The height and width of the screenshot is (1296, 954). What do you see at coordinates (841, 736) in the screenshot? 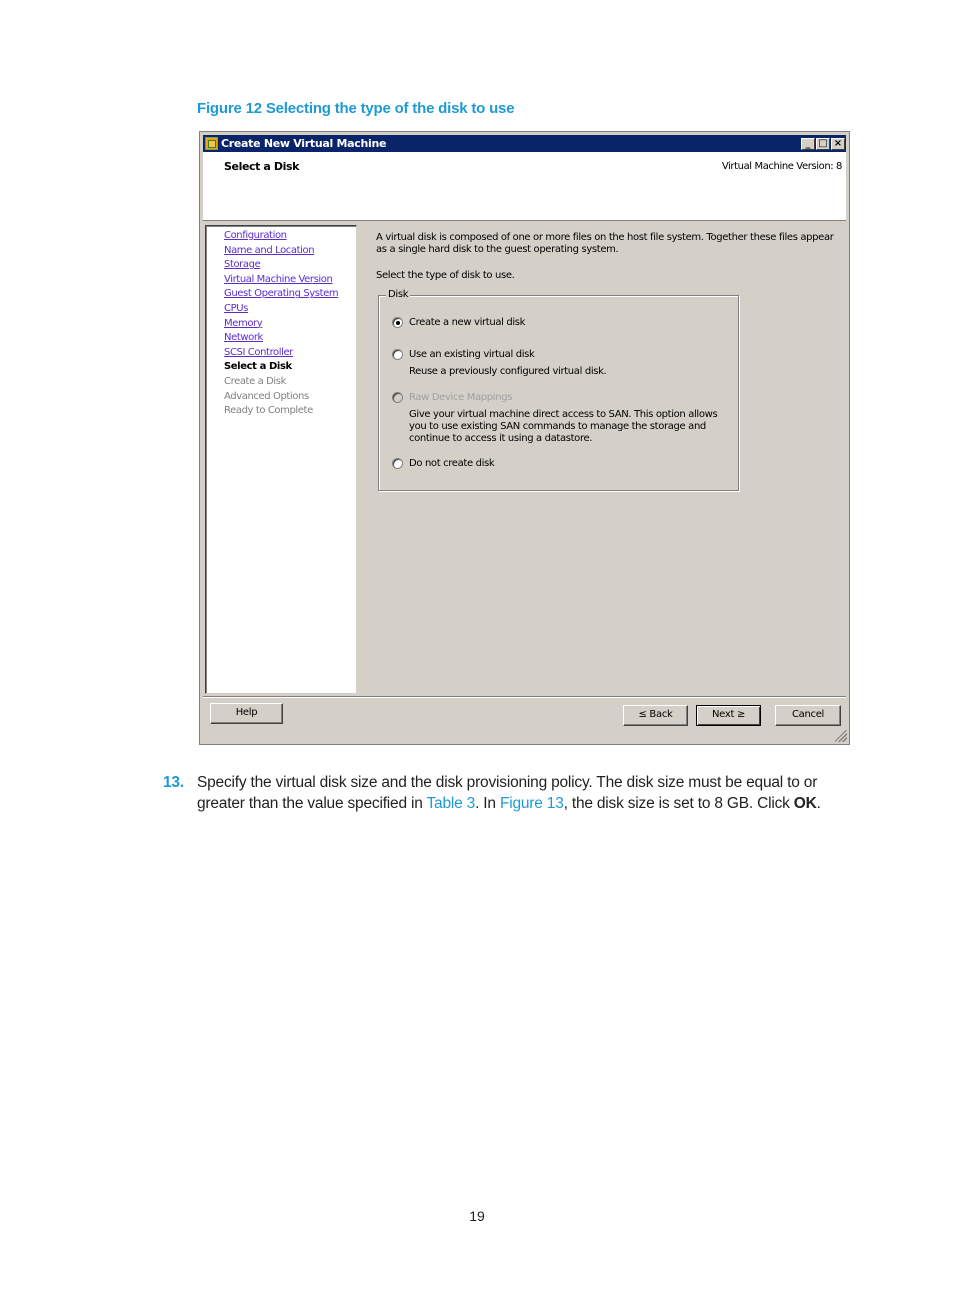
I see `resize-grip-icon` at bounding box center [841, 736].